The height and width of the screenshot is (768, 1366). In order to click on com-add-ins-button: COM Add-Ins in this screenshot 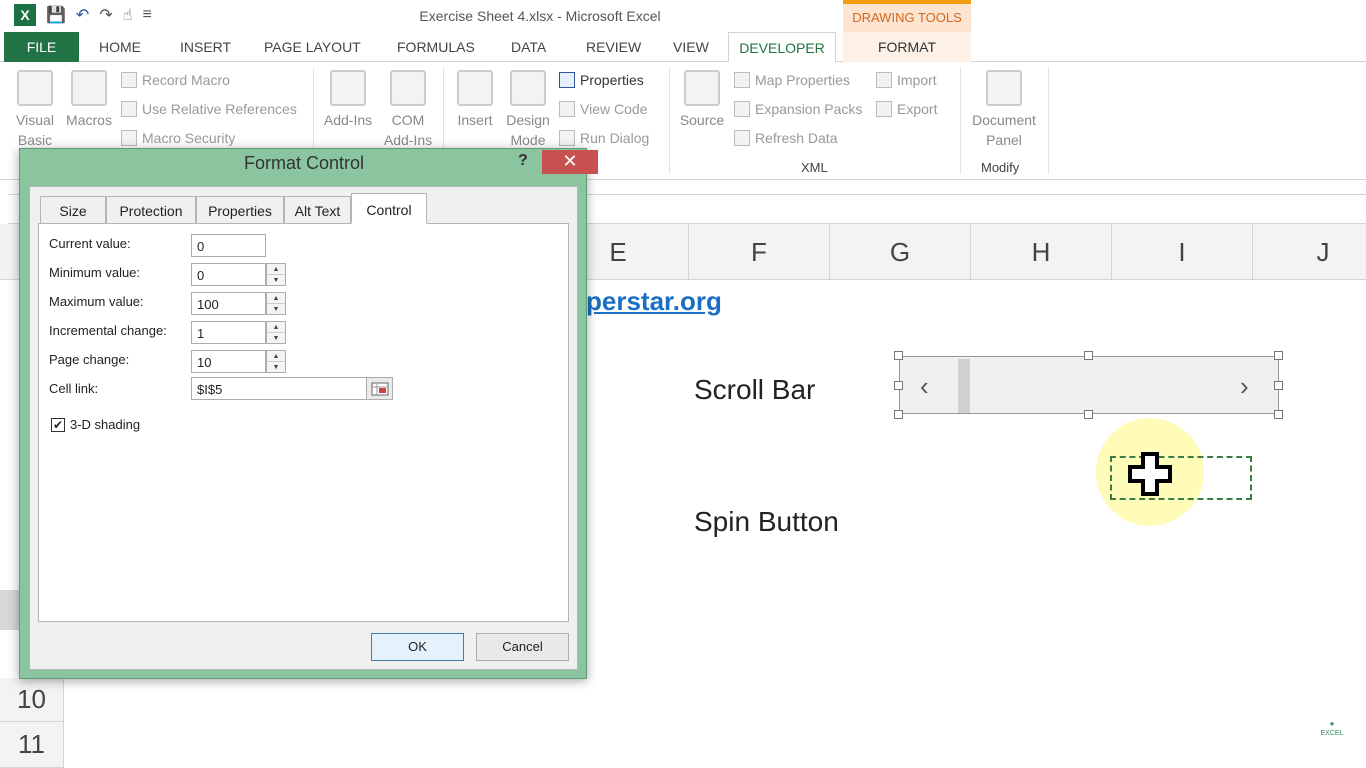, I will do `click(408, 110)`.